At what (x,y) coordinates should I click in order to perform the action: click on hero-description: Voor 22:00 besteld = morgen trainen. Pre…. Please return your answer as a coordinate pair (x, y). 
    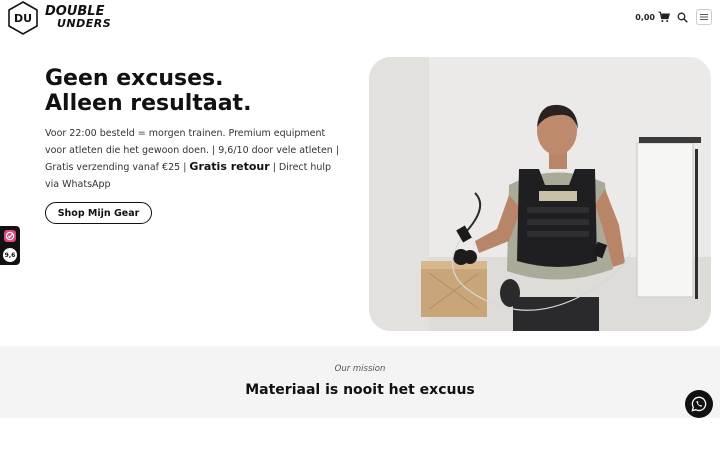
    Looking at the image, I should click on (195, 159).